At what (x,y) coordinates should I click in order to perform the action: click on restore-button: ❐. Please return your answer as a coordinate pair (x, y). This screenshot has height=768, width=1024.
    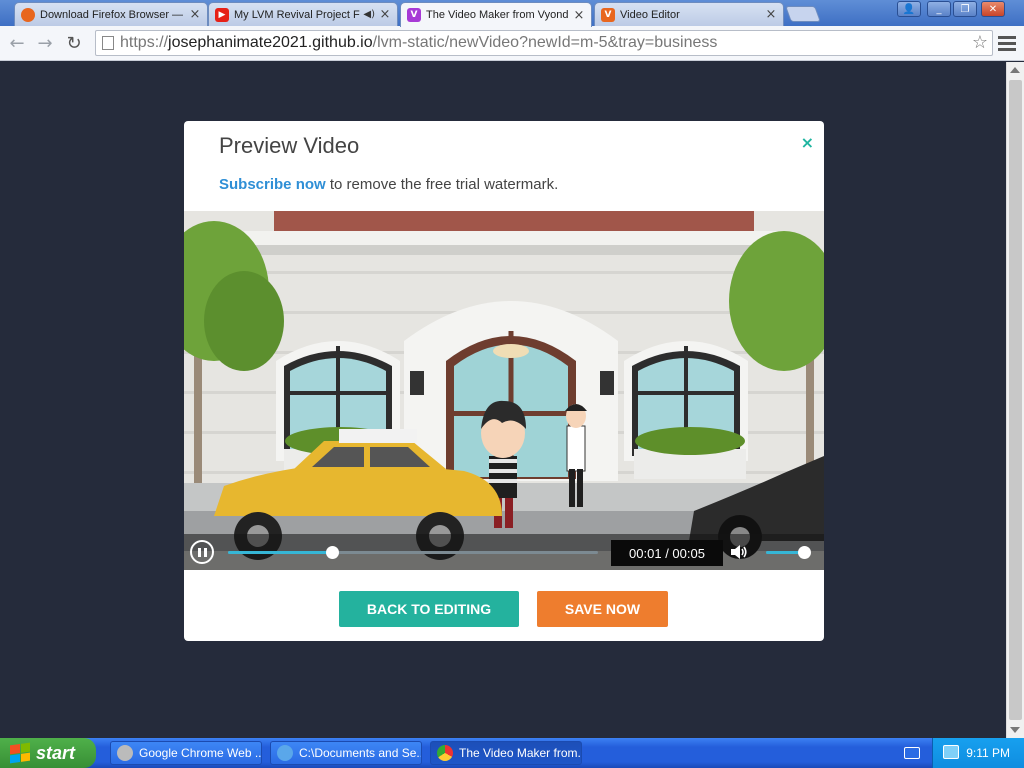
    Looking at the image, I should click on (965, 9).